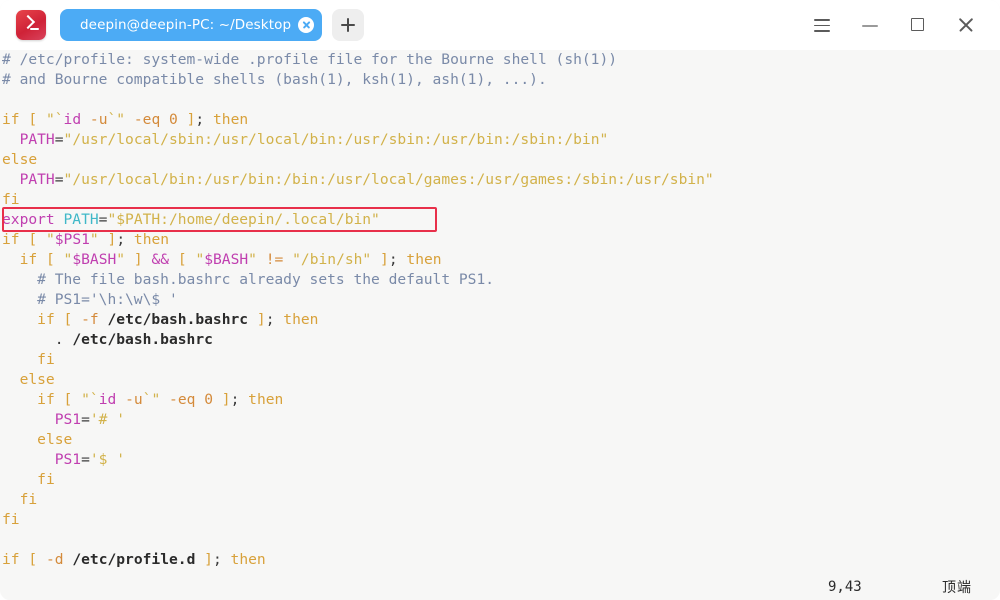  I want to click on new-tab-button, so click(348, 25).